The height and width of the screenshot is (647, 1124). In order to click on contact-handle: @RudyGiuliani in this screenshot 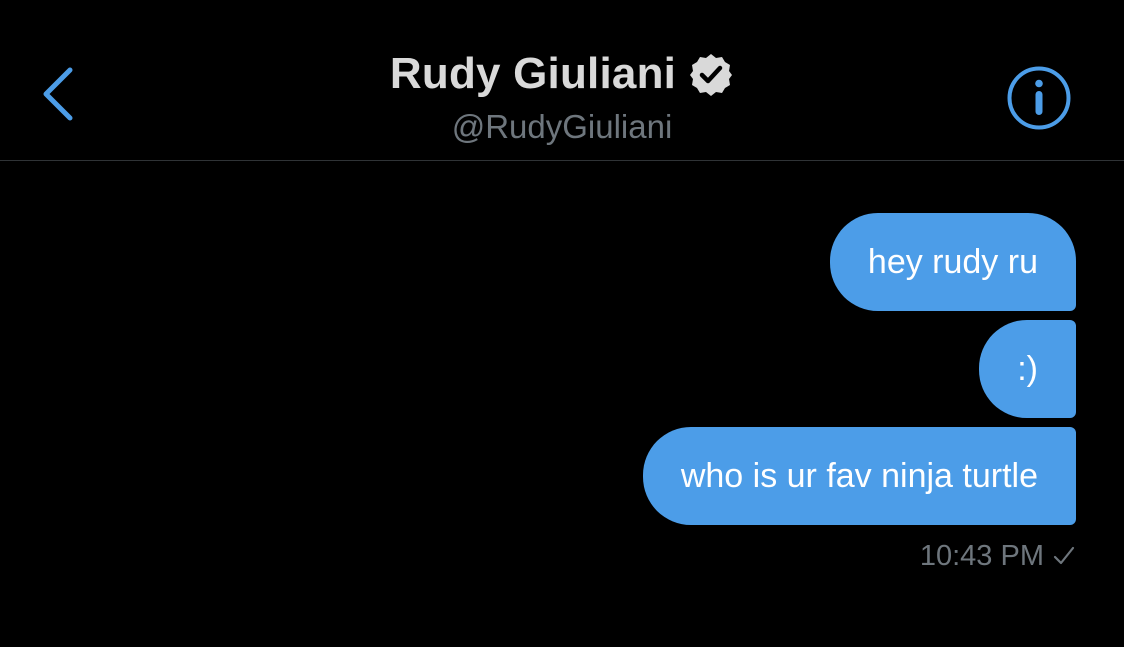, I will do `click(562, 126)`.